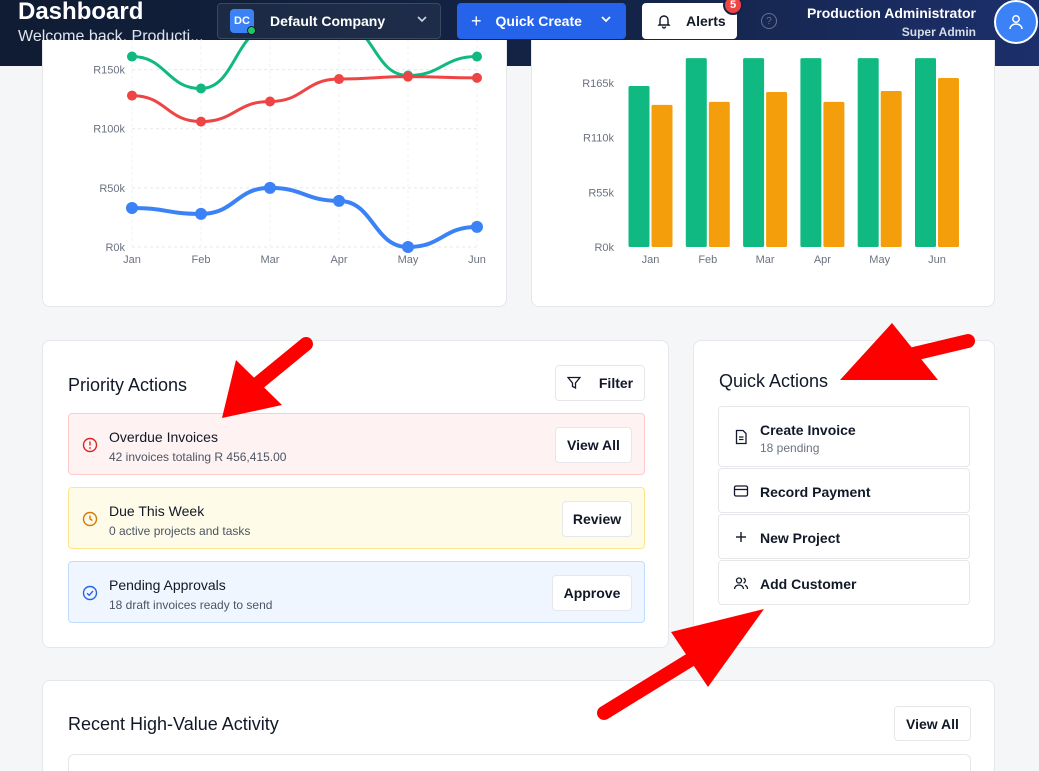 This screenshot has width=1039, height=771. Describe the element at coordinates (541, 21) in the screenshot. I see `quick-create-button: + Quick Create` at that location.